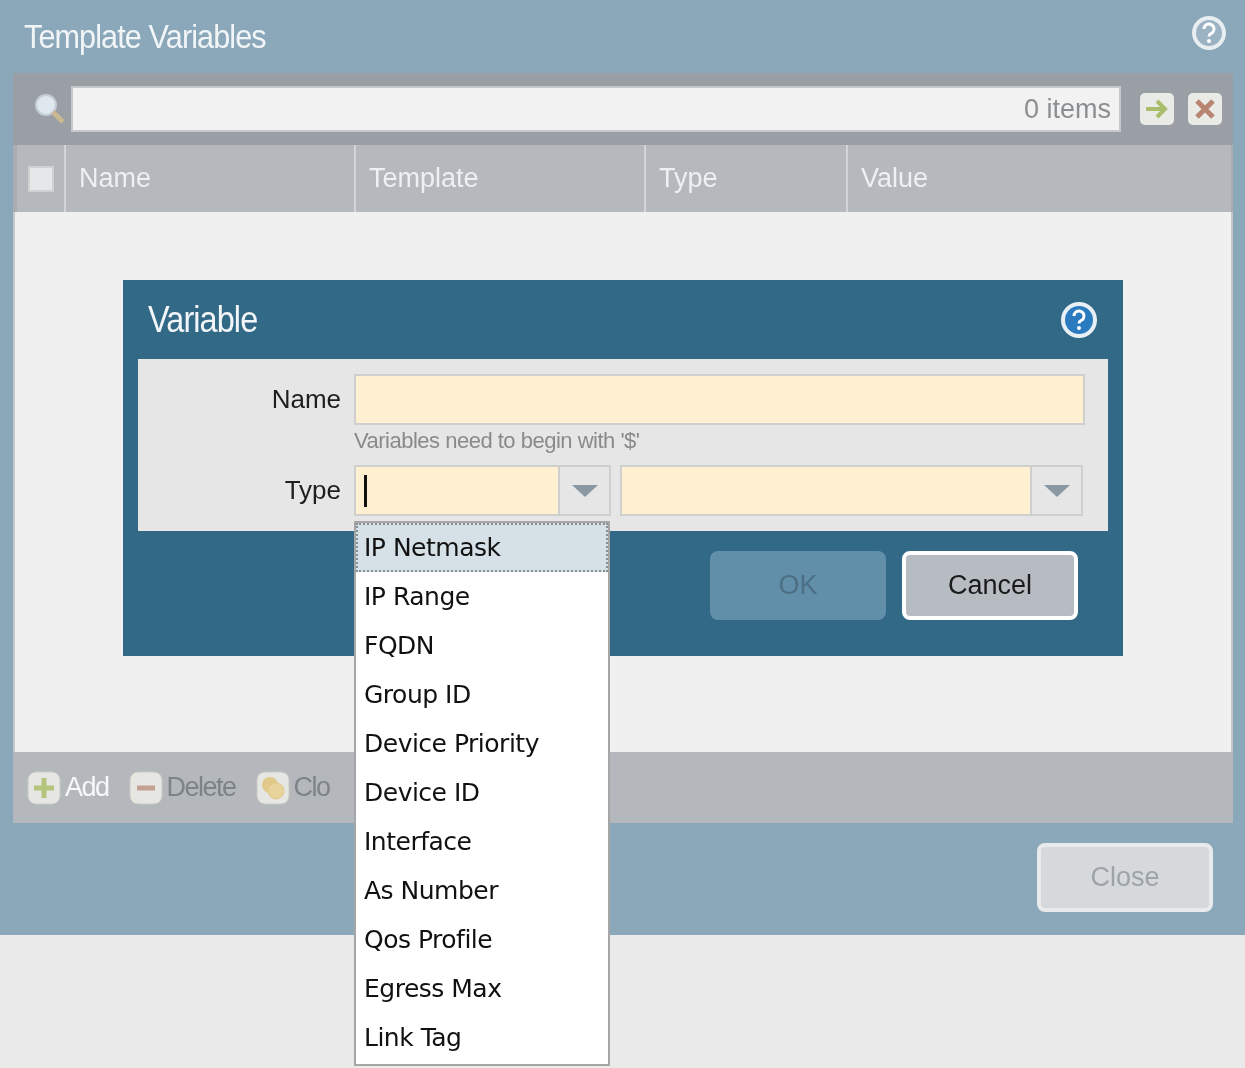 The height and width of the screenshot is (1068, 1245). Describe the element at coordinates (482, 792) in the screenshot. I see `dropdown-option: Device ID` at that location.